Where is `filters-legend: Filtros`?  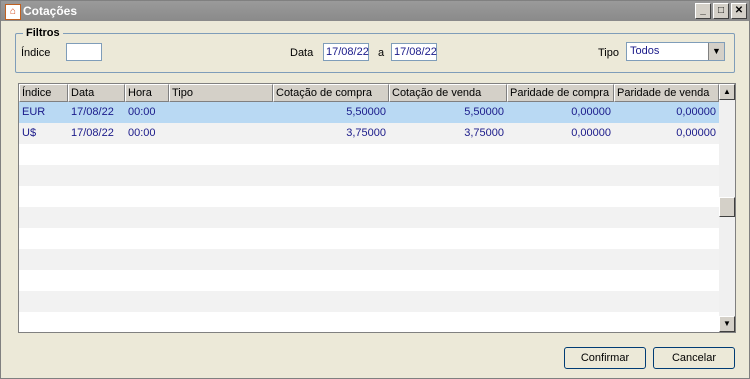
filters-legend: Filtros is located at coordinates (43, 33).